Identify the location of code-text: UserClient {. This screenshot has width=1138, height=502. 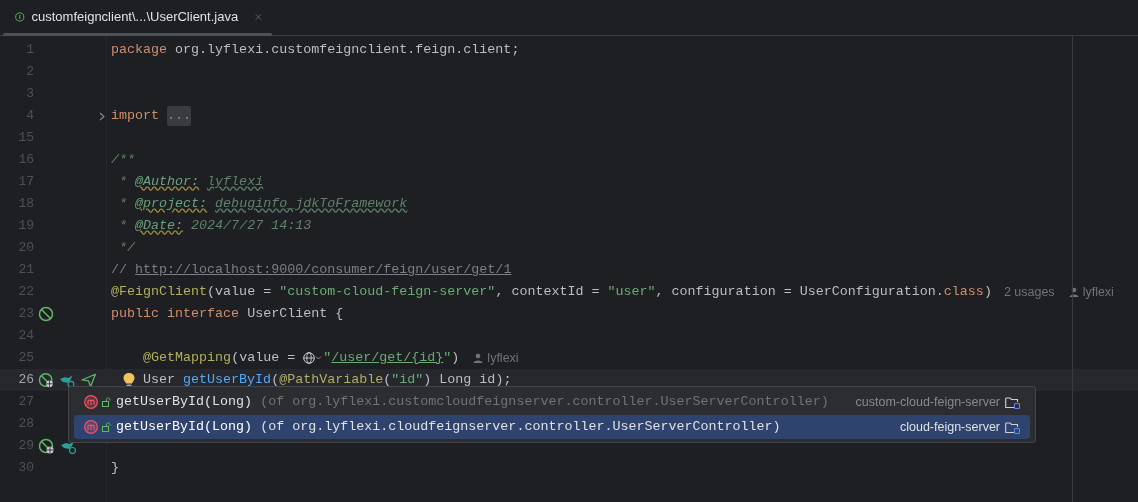
(295, 314).